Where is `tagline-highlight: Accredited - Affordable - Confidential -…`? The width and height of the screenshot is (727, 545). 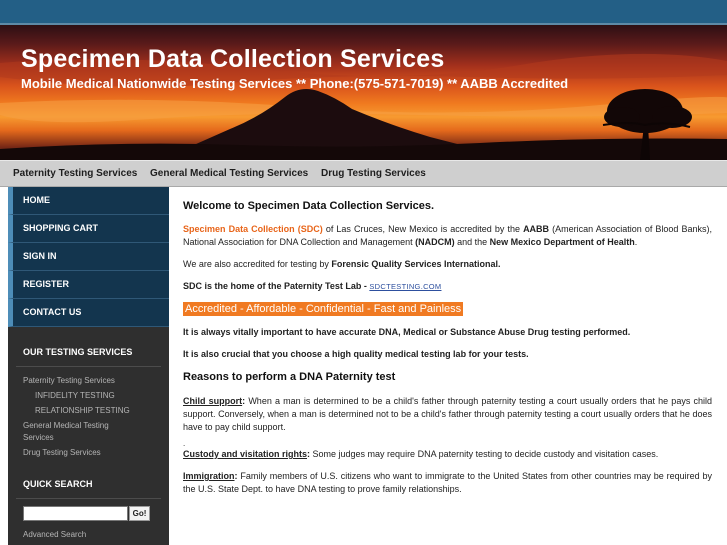
tagline-highlight: Accredited - Affordable - Confidential -… is located at coordinates (323, 309).